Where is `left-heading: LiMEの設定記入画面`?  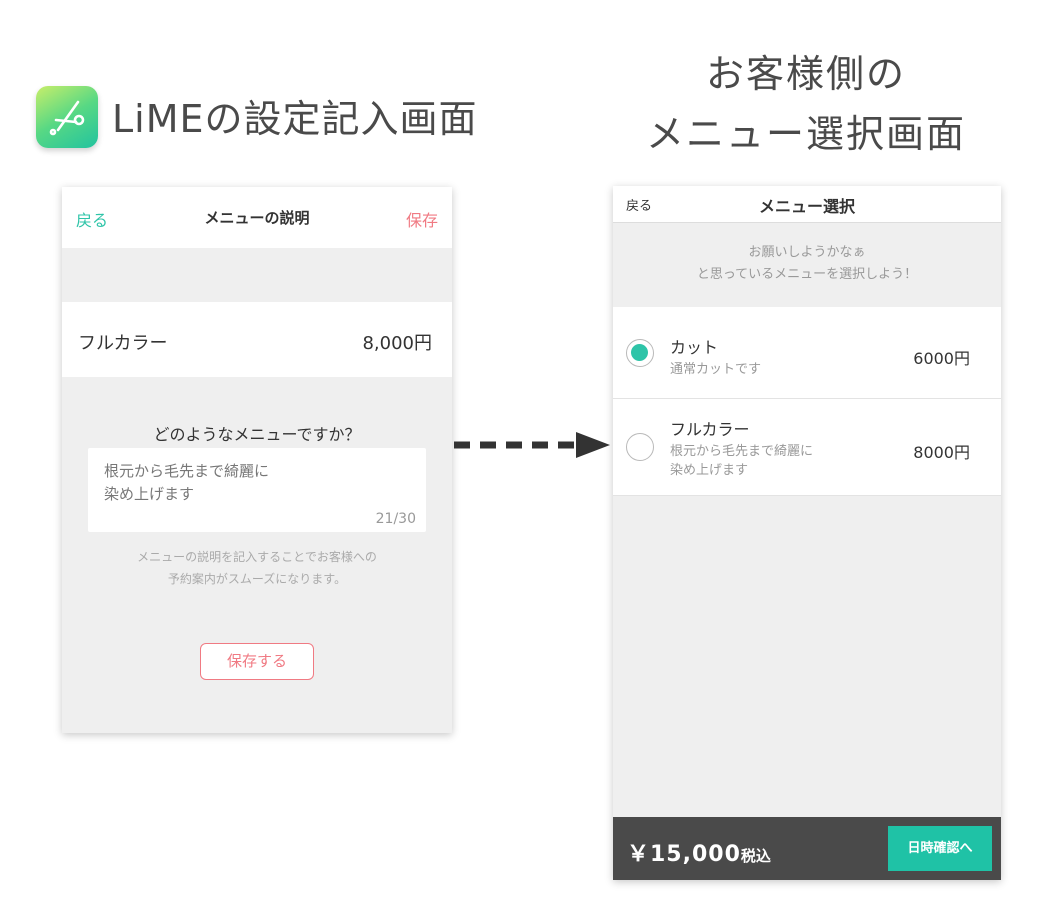
left-heading: LiMEの設定記入画面 is located at coordinates (295, 119).